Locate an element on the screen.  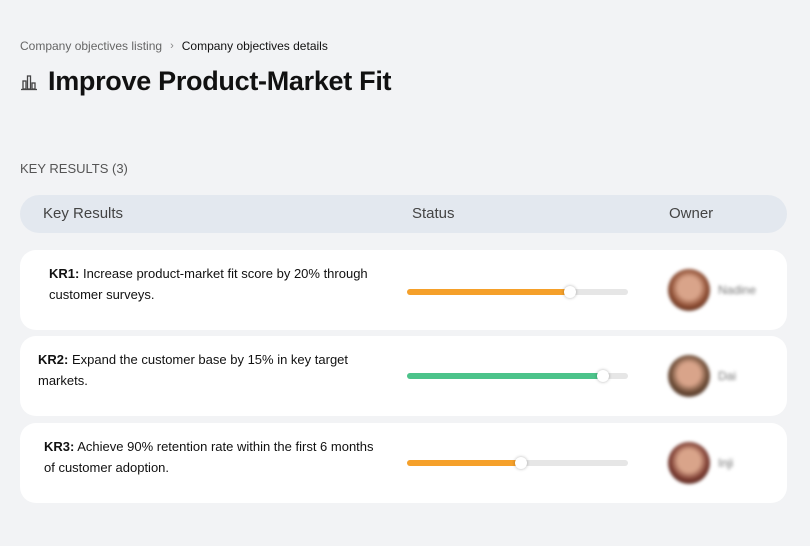
chevron-right-icon: › is located at coordinates (172, 46).